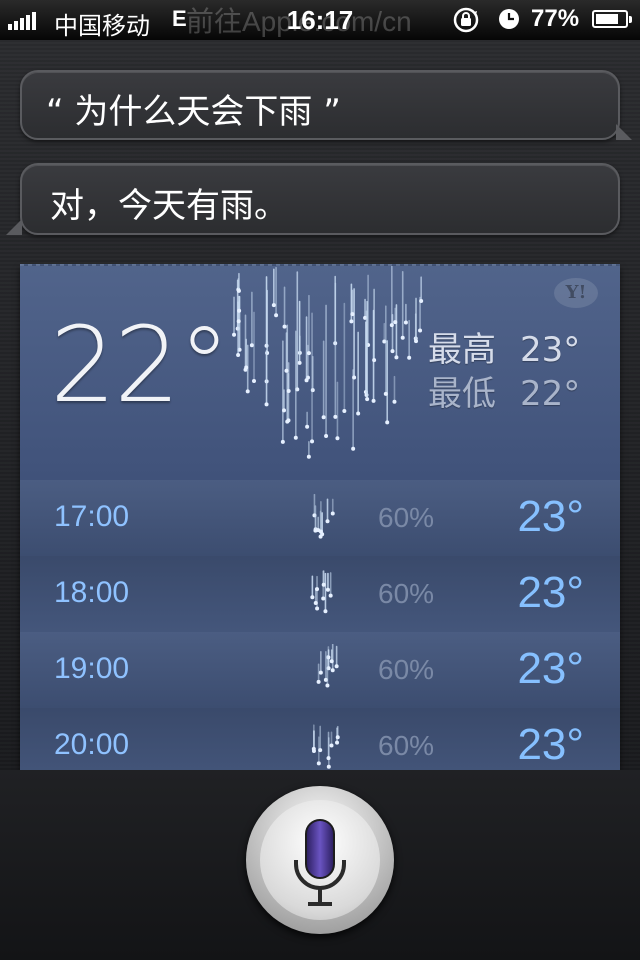 The height and width of the screenshot is (960, 640). What do you see at coordinates (92, 744) in the screenshot?
I see `hour-time: 20:00` at bounding box center [92, 744].